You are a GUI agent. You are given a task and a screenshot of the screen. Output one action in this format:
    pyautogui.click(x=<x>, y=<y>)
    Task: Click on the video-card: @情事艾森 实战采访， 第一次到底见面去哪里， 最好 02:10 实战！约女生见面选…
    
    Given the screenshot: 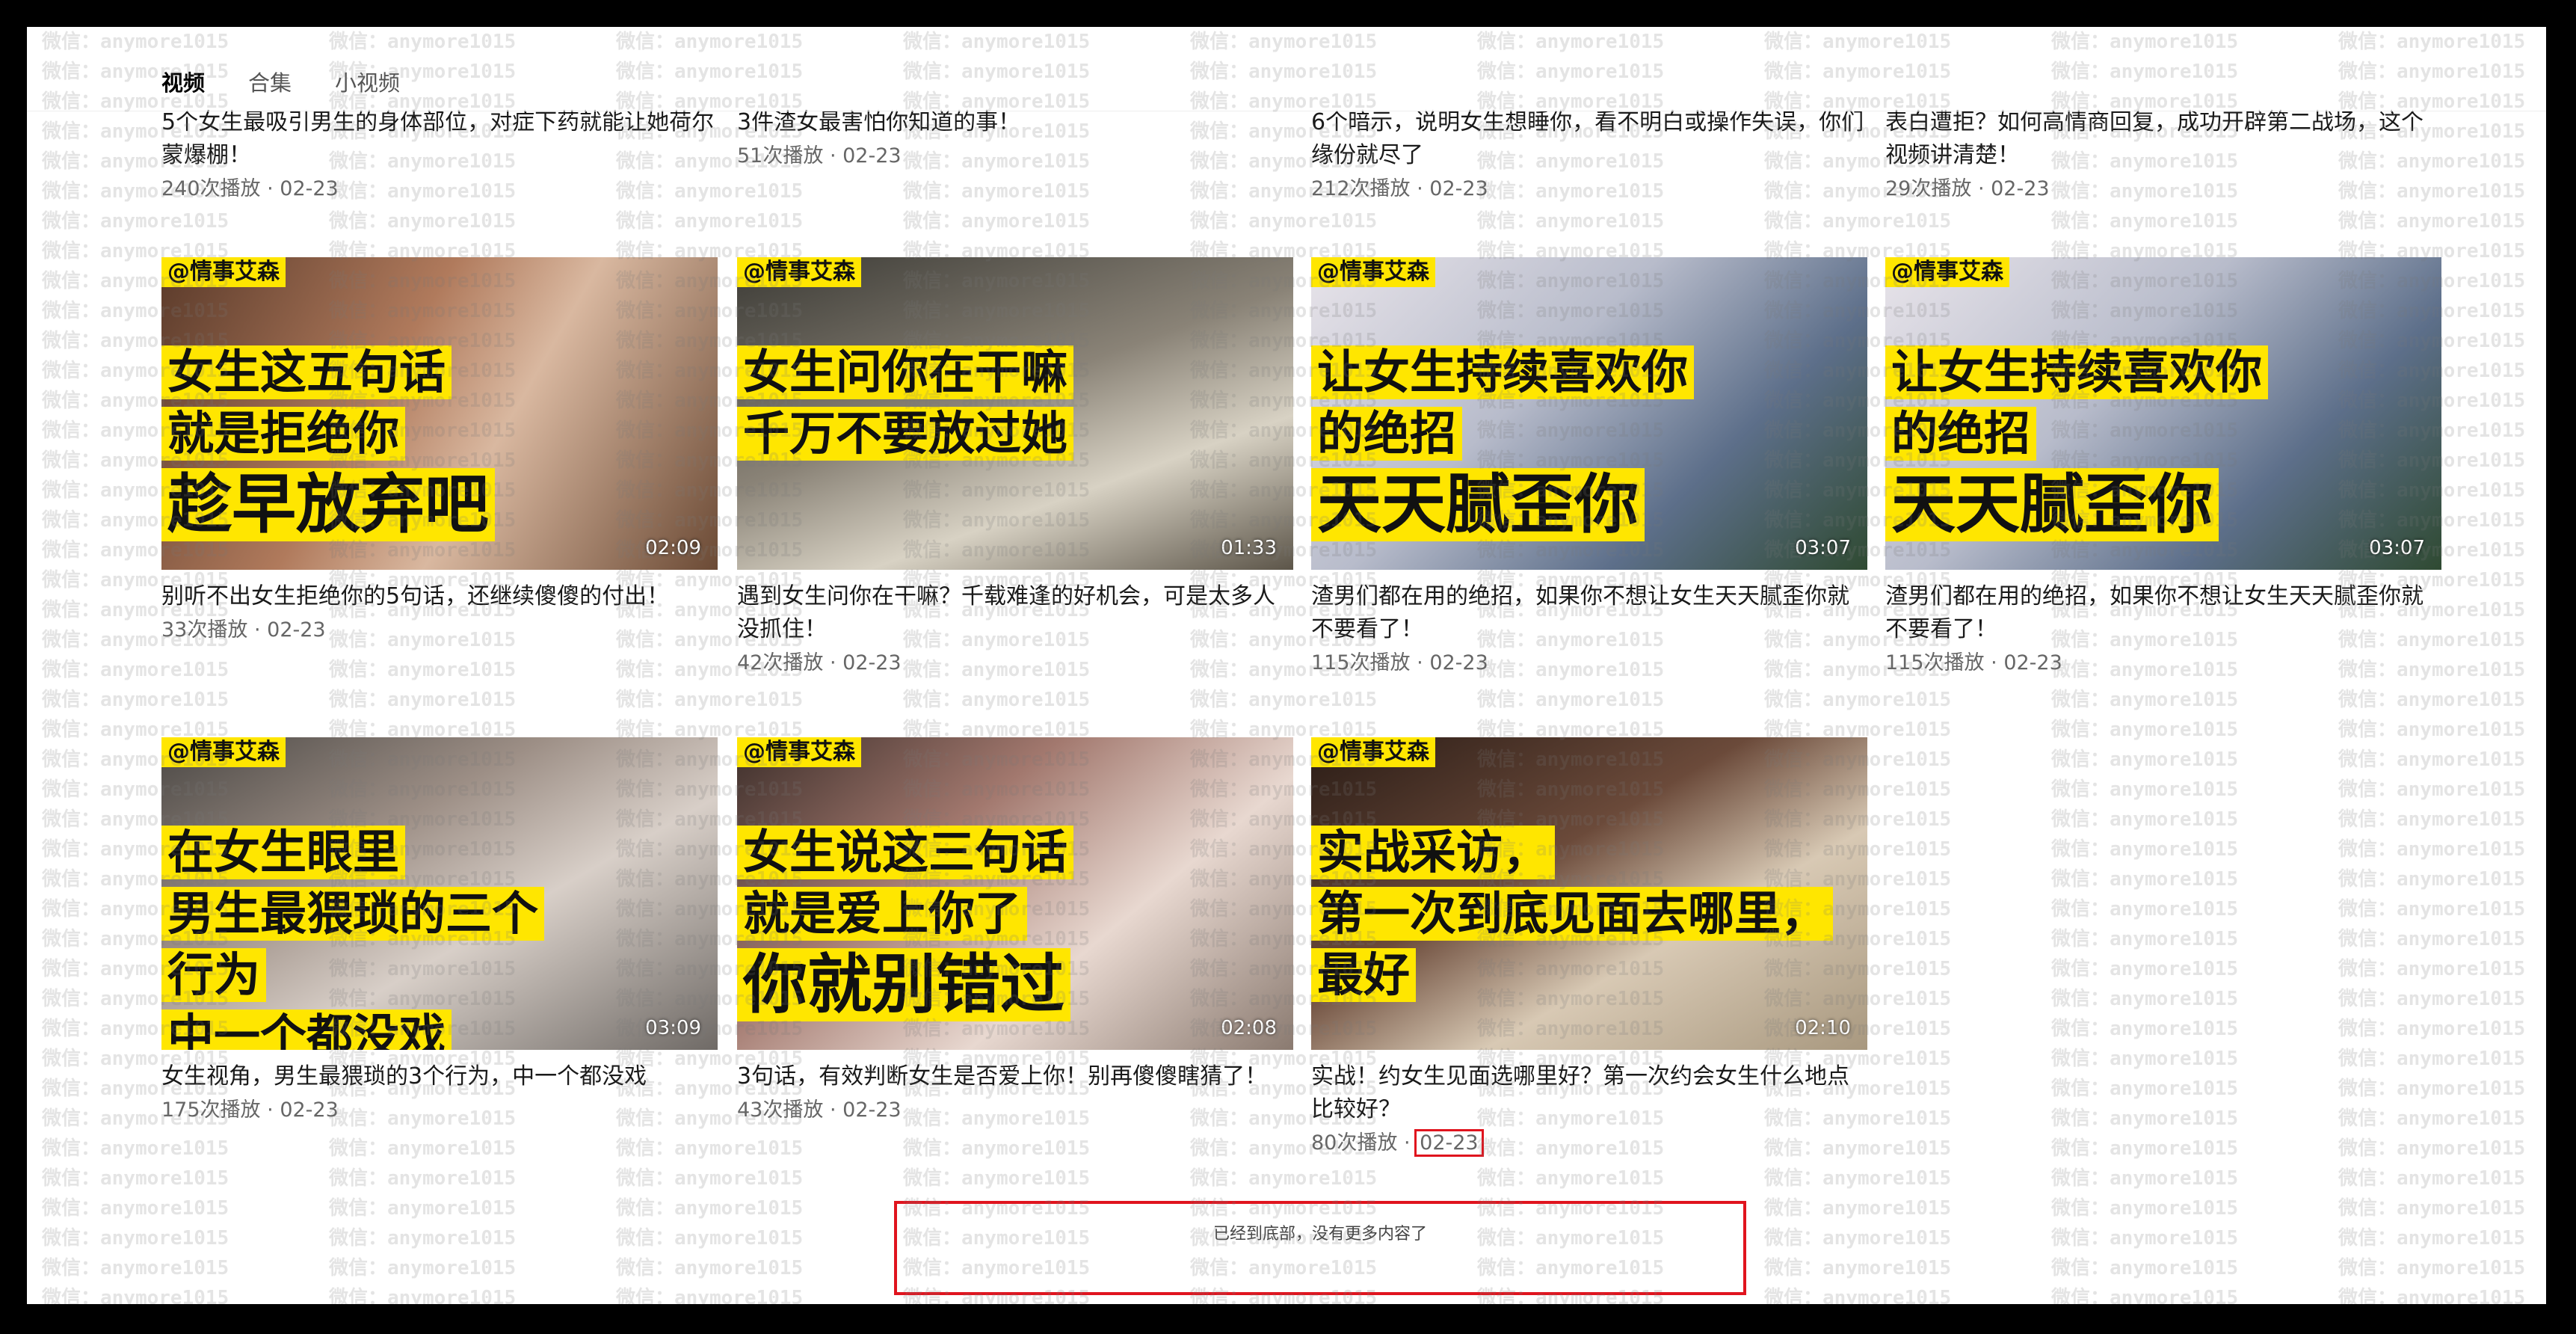 What is the action you would take?
    pyautogui.click(x=1589, y=948)
    